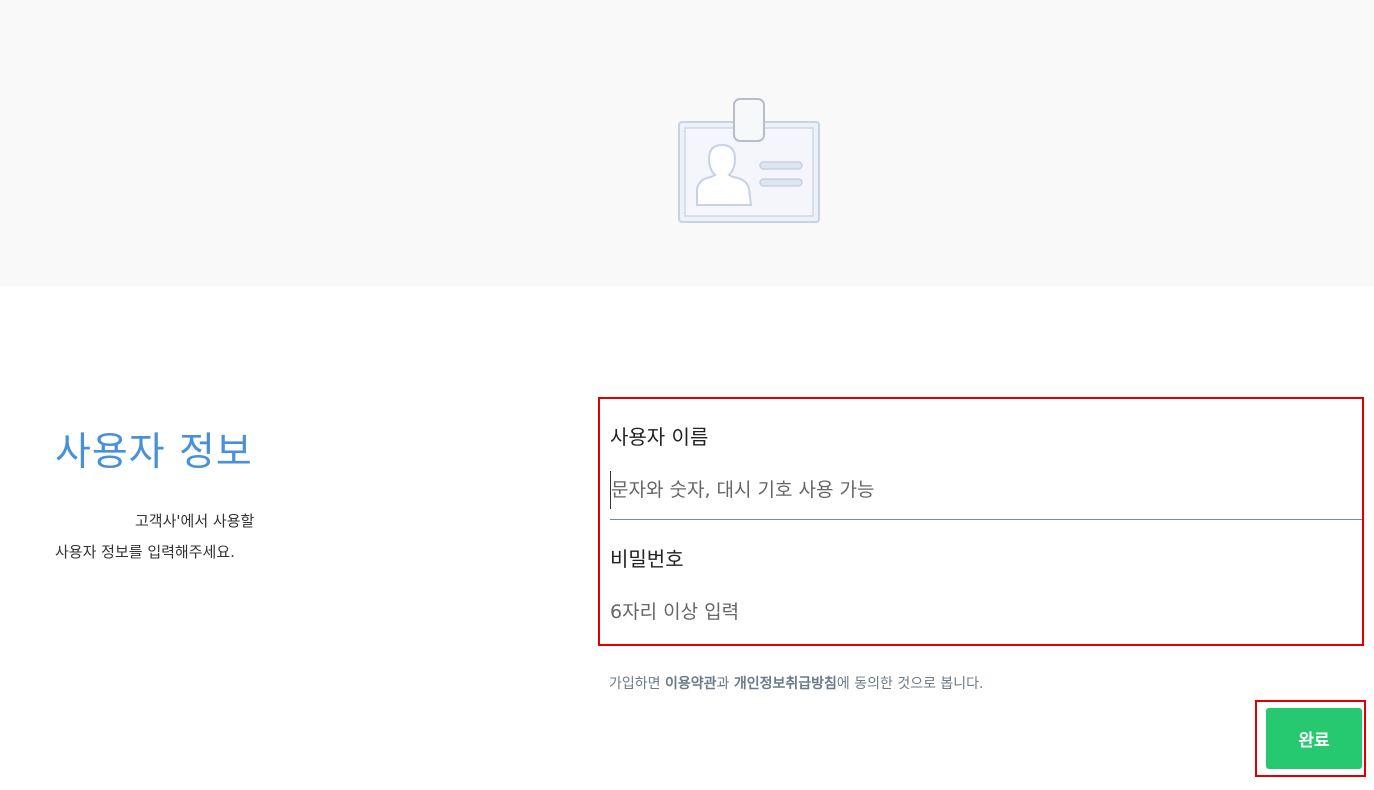 Image resolution: width=1374 pixels, height=790 pixels. What do you see at coordinates (785, 684) in the screenshot?
I see `privacy-policy-link: 개인정보취급방침` at bounding box center [785, 684].